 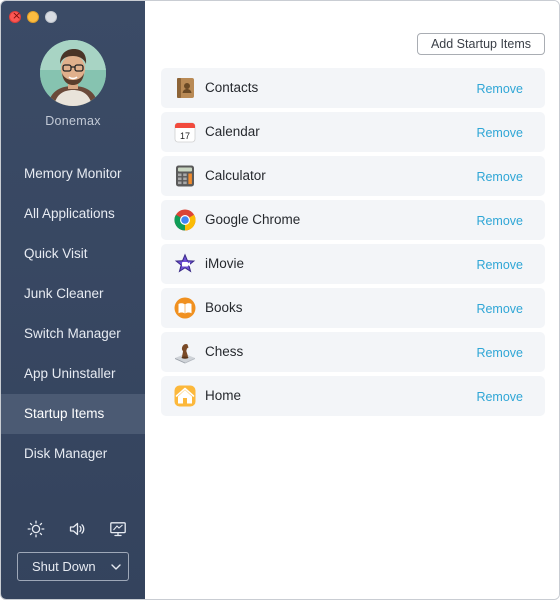 What do you see at coordinates (185, 263) in the screenshot?
I see `imovie-icon` at bounding box center [185, 263].